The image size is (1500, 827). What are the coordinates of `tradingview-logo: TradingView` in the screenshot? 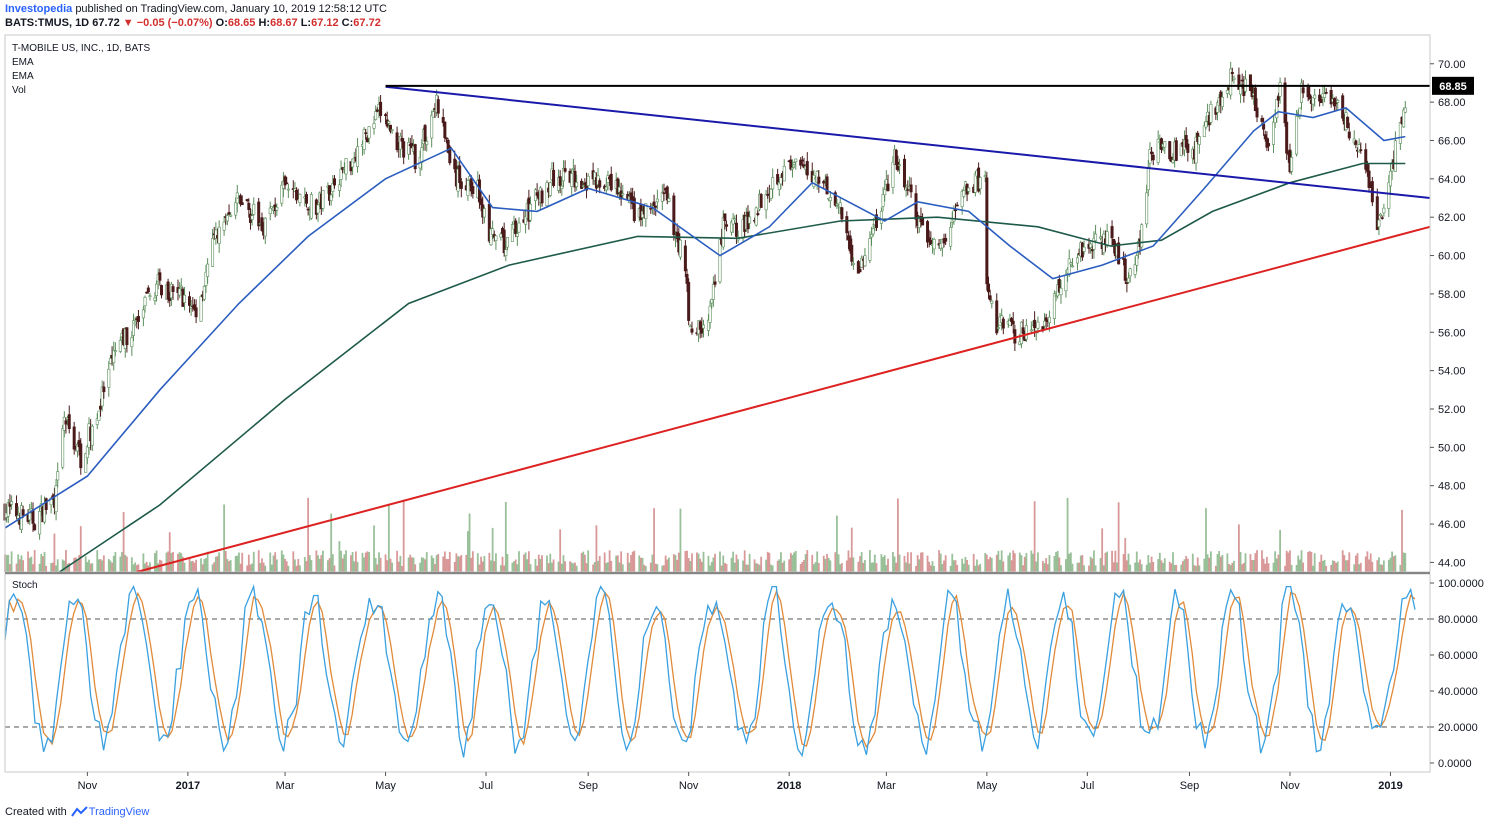 It's located at (110, 812).